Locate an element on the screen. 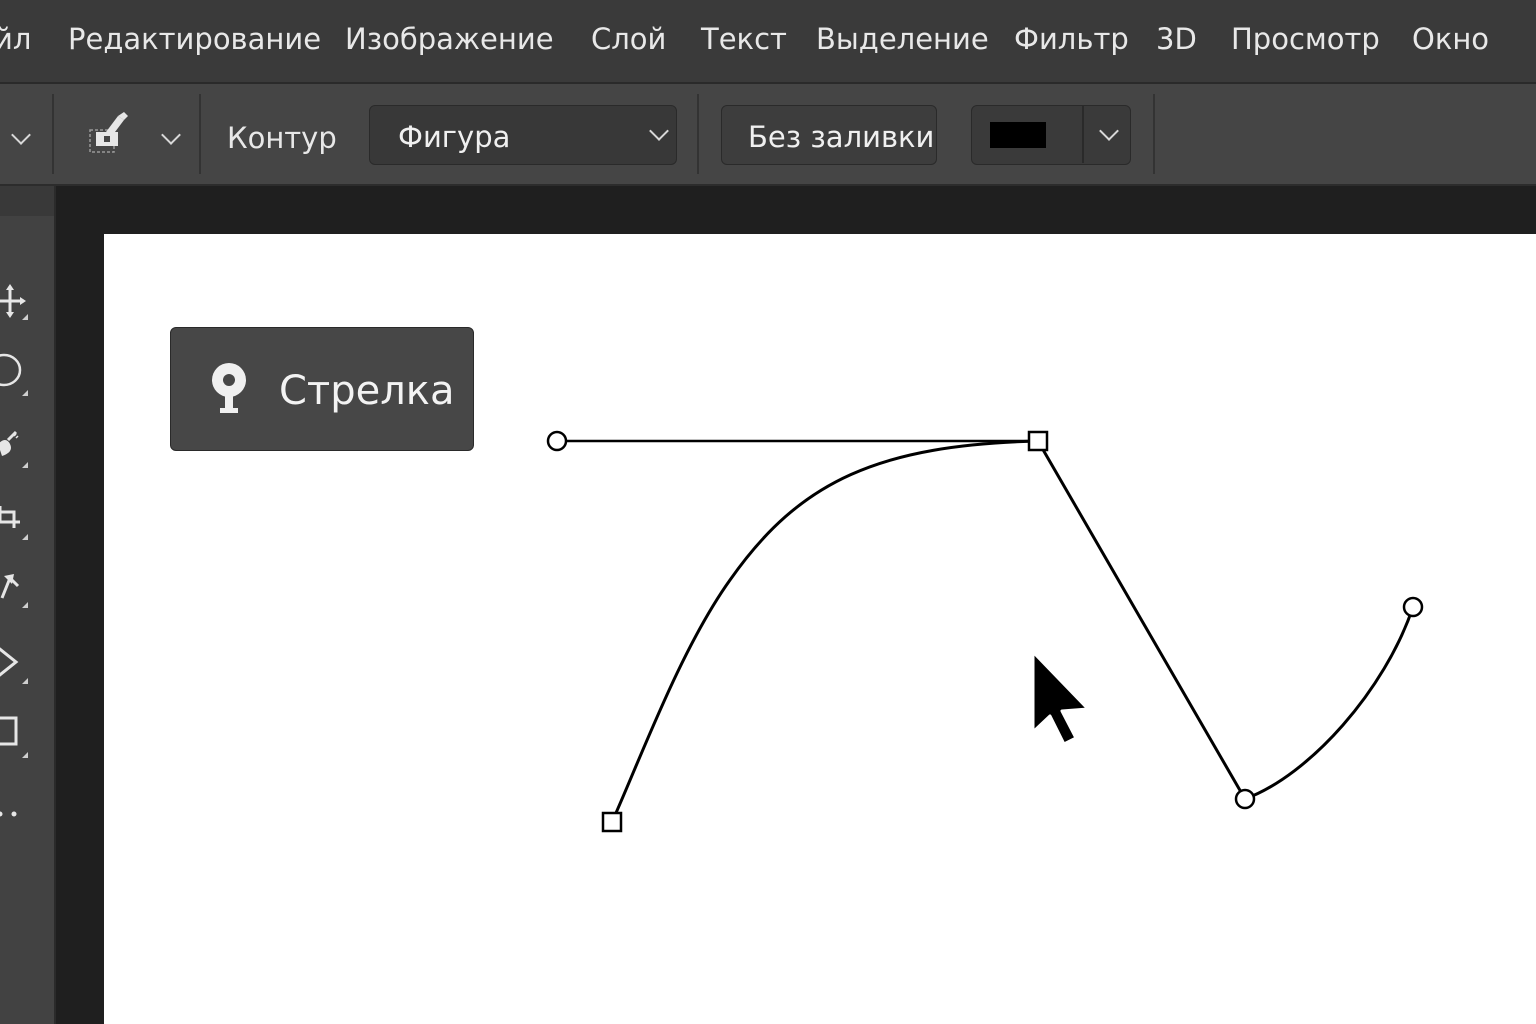 The height and width of the screenshot is (1024, 1536). straight-segment is located at coordinates (1141, 620).